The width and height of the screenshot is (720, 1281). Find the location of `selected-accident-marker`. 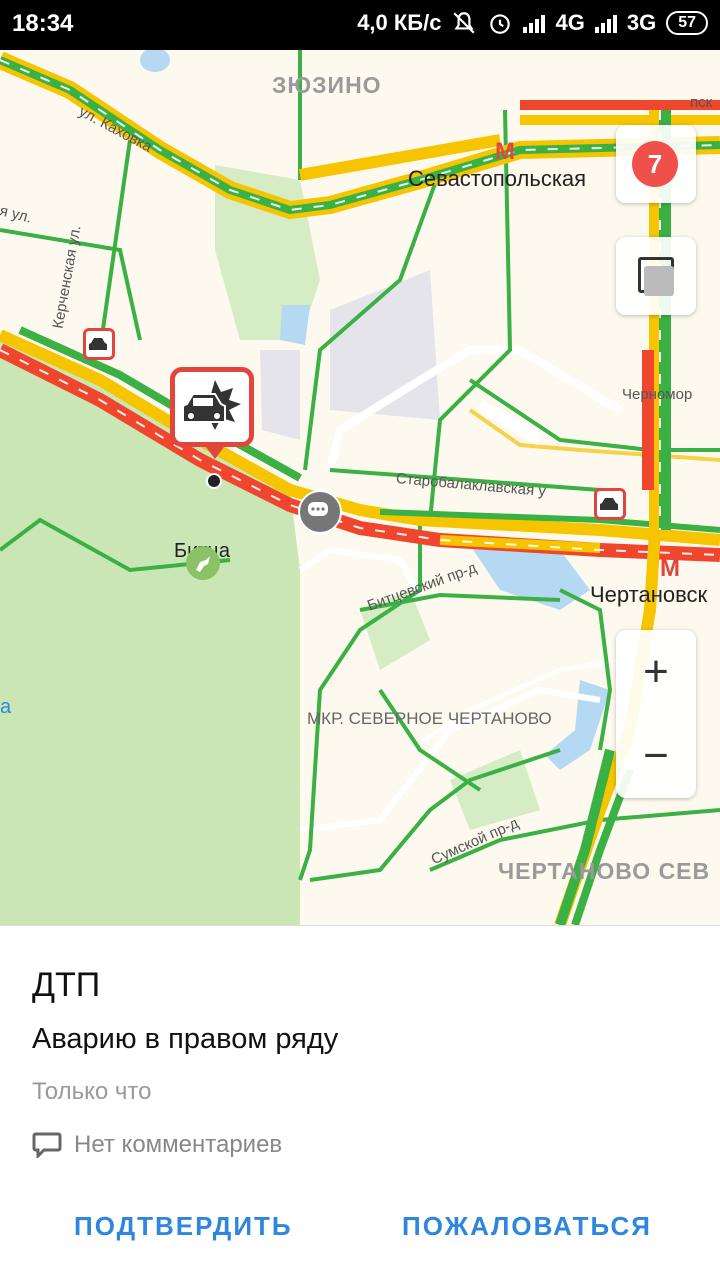

selected-accident-marker is located at coordinates (212, 413).